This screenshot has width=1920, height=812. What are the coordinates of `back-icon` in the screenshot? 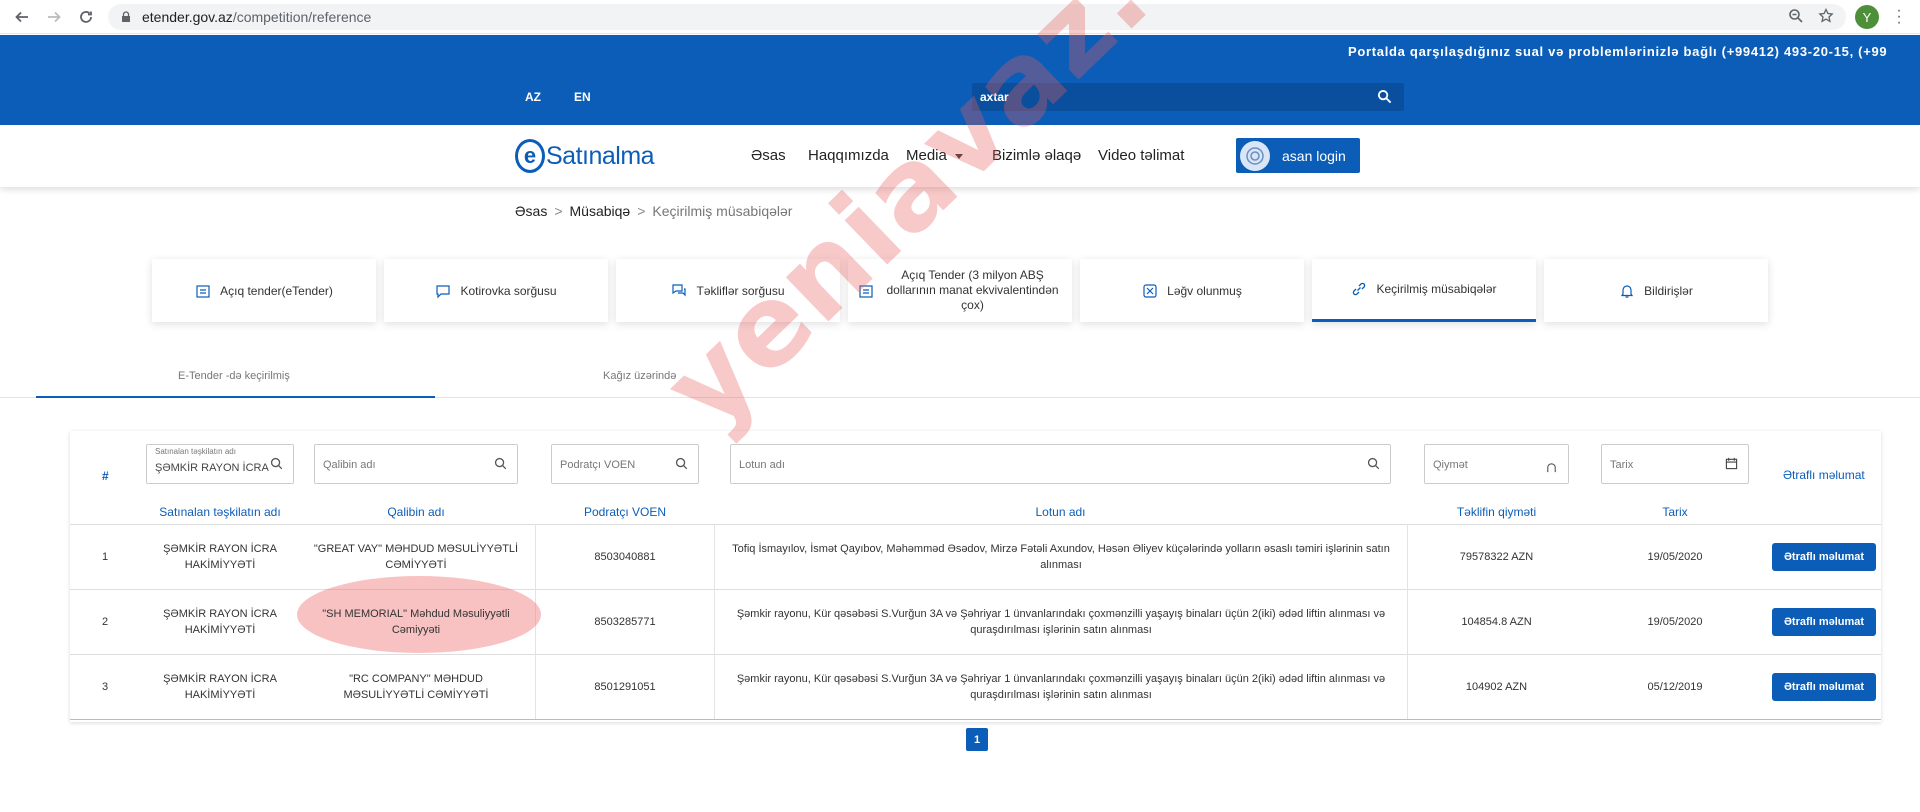 It's located at (22, 17).